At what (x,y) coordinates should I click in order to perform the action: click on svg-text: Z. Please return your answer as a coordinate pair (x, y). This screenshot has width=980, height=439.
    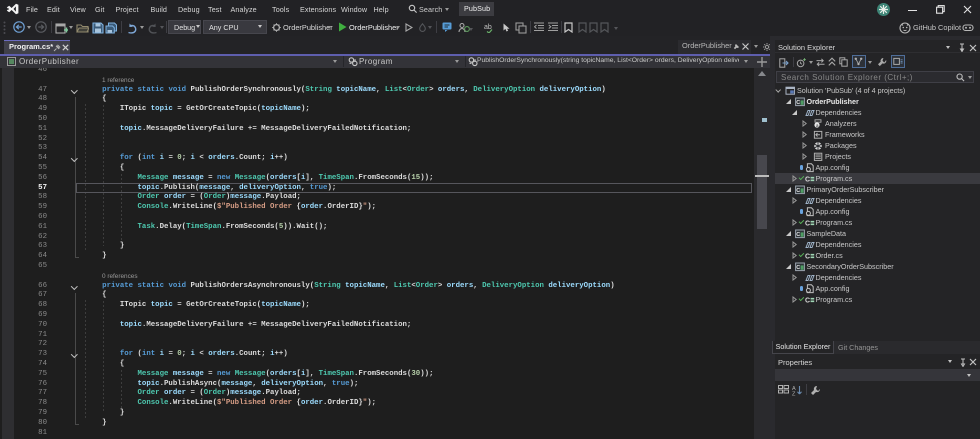
    Looking at the image, I should click on (794, 393).